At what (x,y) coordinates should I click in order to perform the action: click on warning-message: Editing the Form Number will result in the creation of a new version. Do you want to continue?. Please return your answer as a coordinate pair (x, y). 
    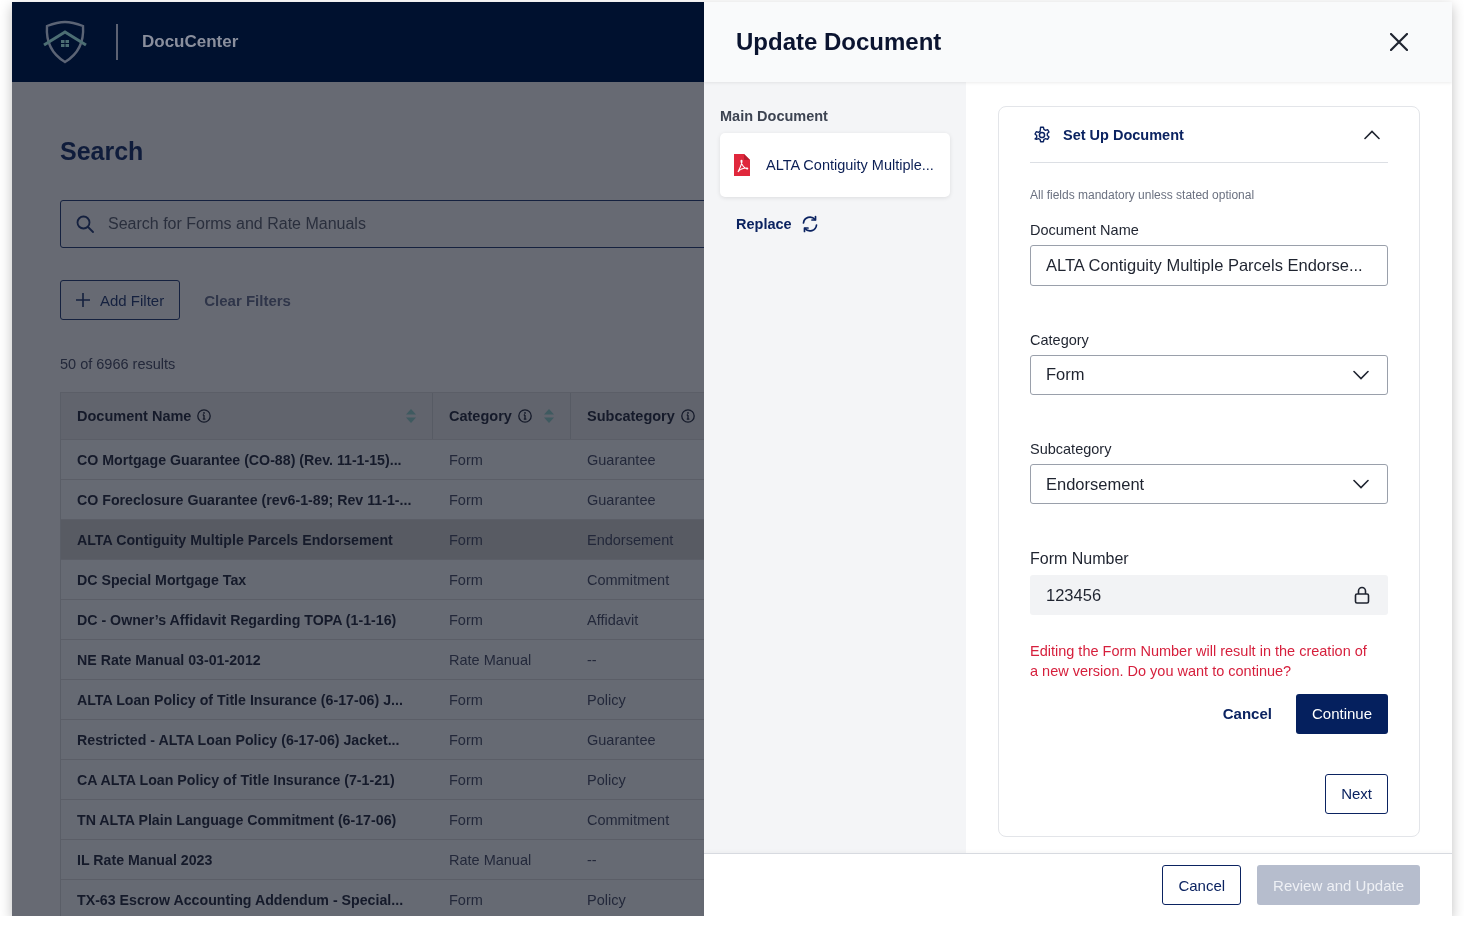
    Looking at the image, I should click on (1199, 661).